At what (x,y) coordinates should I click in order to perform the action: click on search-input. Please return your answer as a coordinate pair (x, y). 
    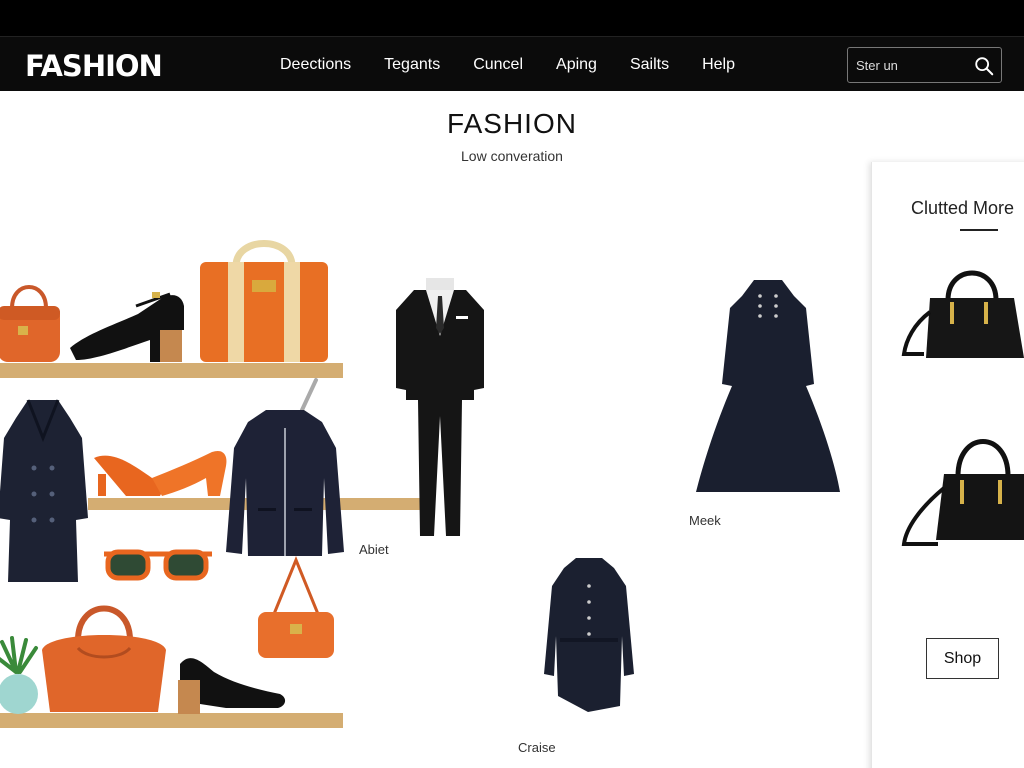
    Looking at the image, I should click on (913, 65).